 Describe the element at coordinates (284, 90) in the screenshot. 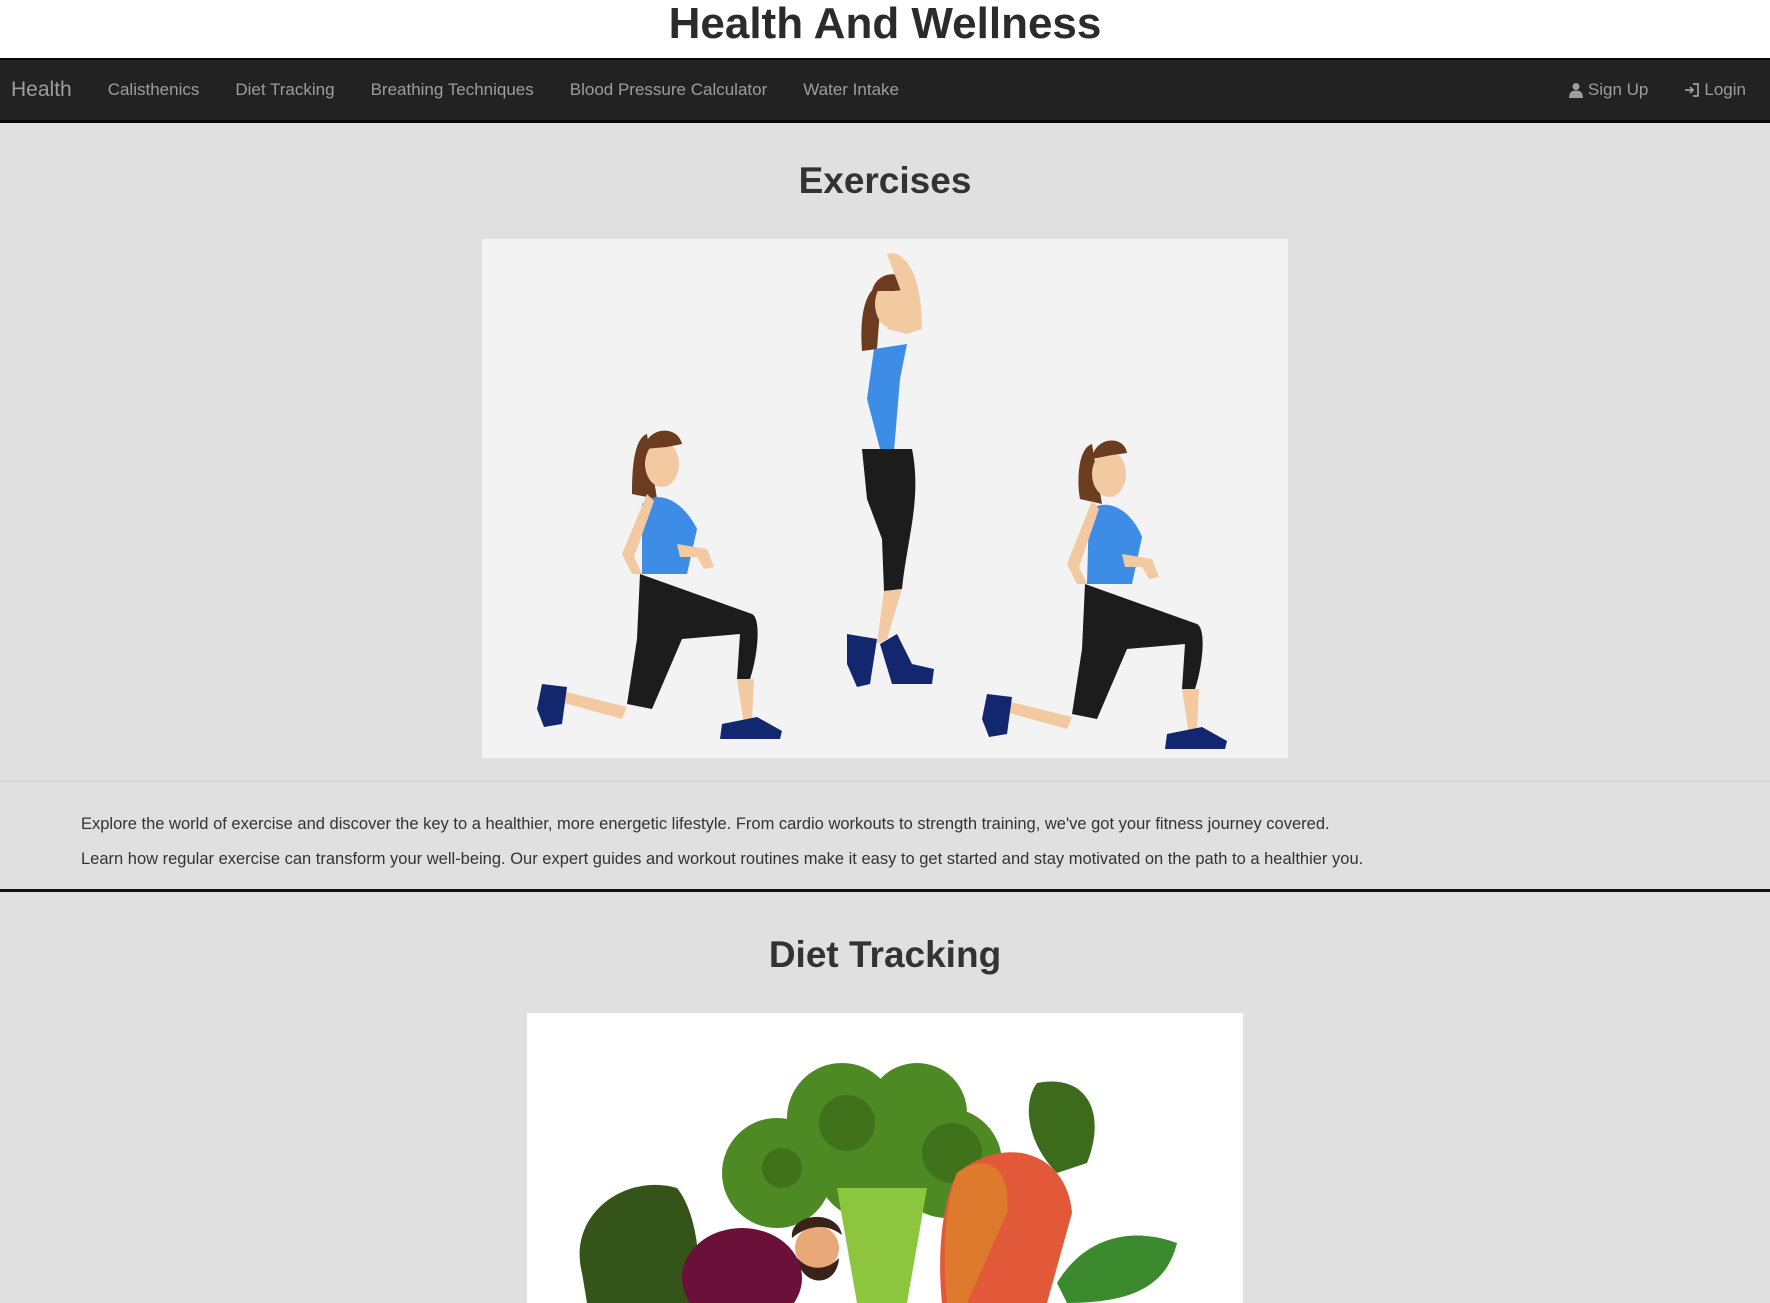

I see `nav-diet-tracking: Diet Tracking` at that location.